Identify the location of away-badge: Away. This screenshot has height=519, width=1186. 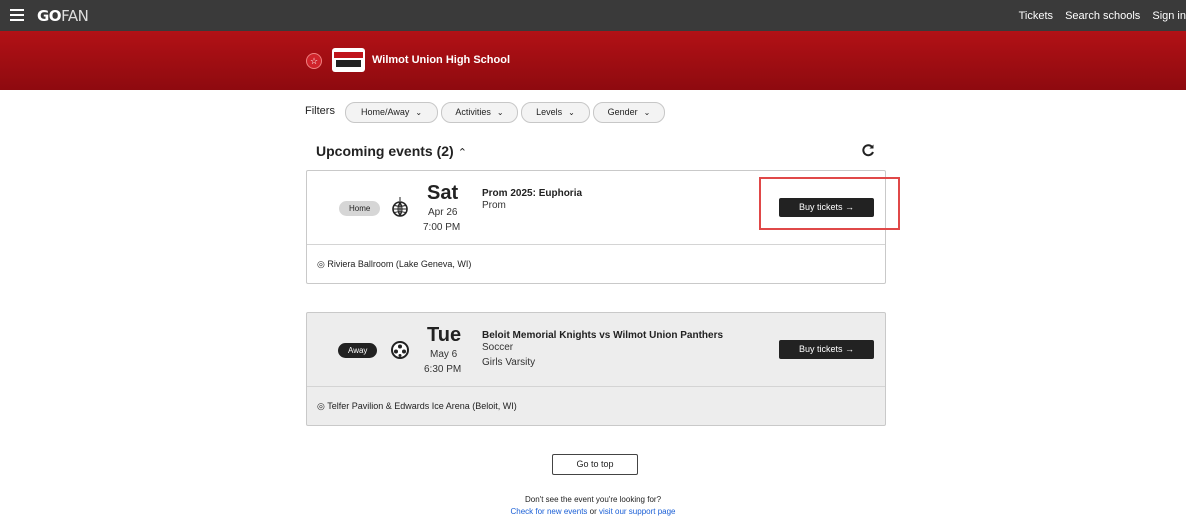
(358, 350).